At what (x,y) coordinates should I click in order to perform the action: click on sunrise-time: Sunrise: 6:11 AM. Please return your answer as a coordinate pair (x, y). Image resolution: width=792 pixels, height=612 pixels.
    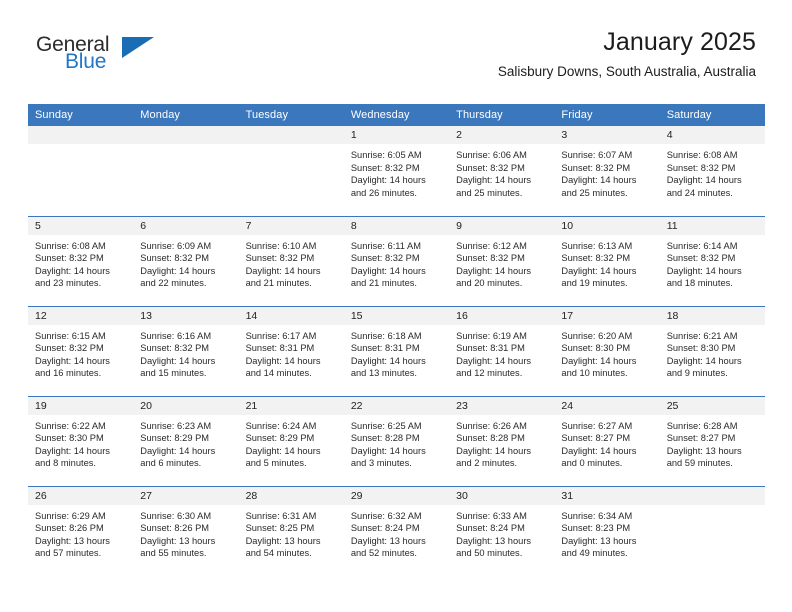
    Looking at the image, I should click on (385, 245).